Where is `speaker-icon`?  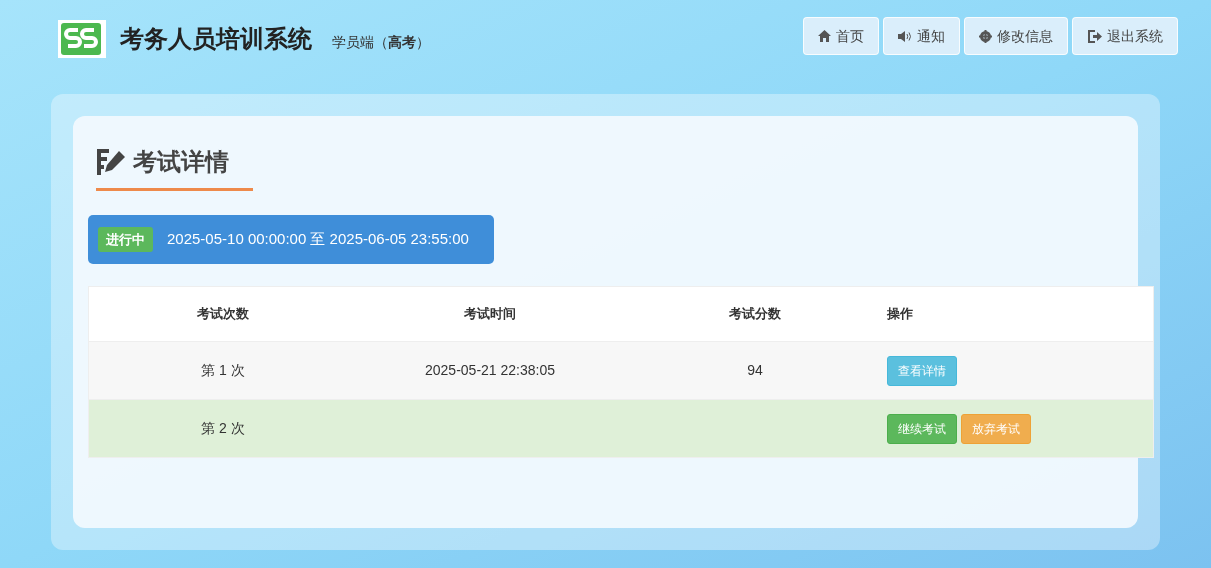
speaker-icon is located at coordinates (905, 36).